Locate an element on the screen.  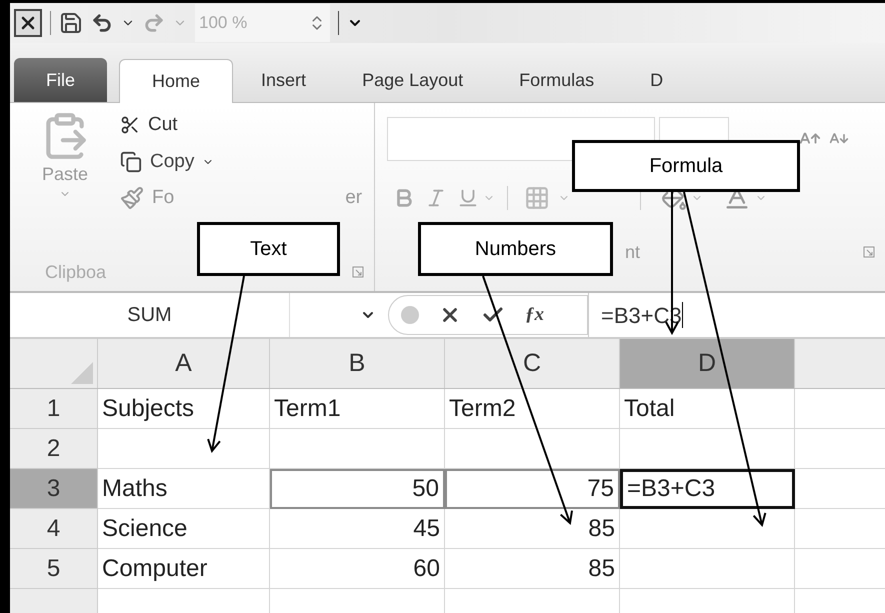
cell-value: Science is located at coordinates (145, 529).